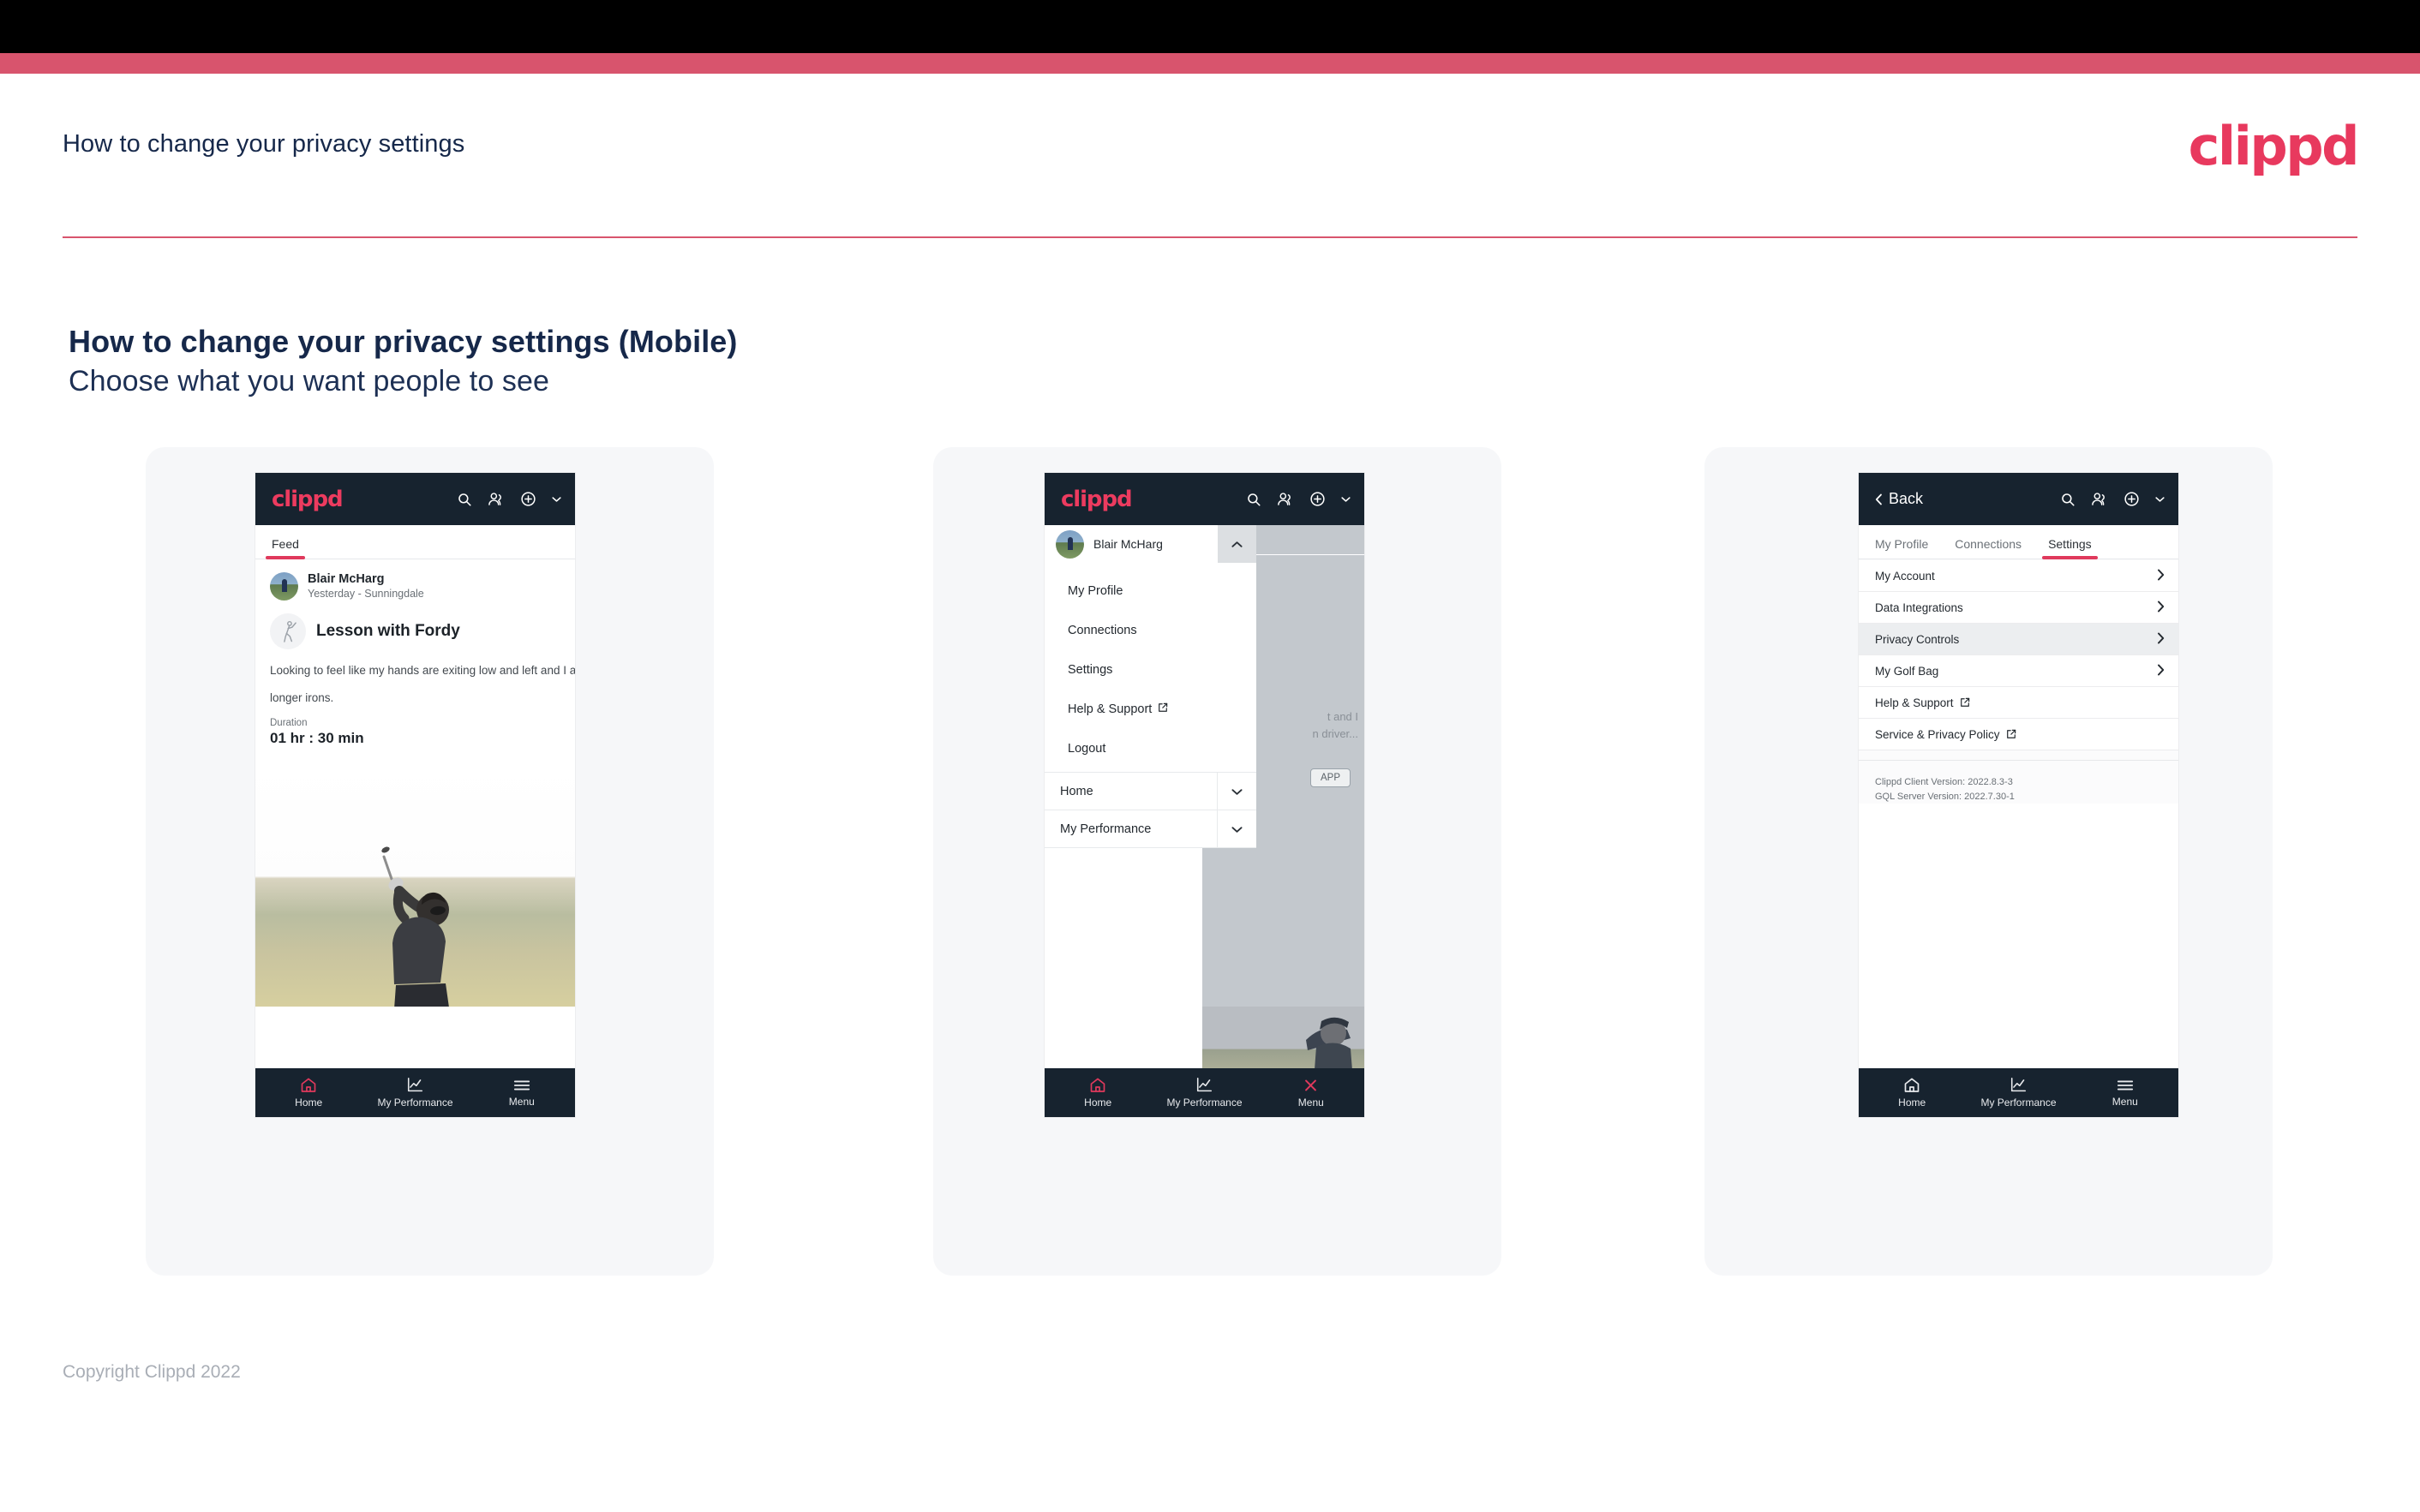 This screenshot has width=2420, height=1512. I want to click on menu-item-help-support: Help & Support, so click(1151, 709).